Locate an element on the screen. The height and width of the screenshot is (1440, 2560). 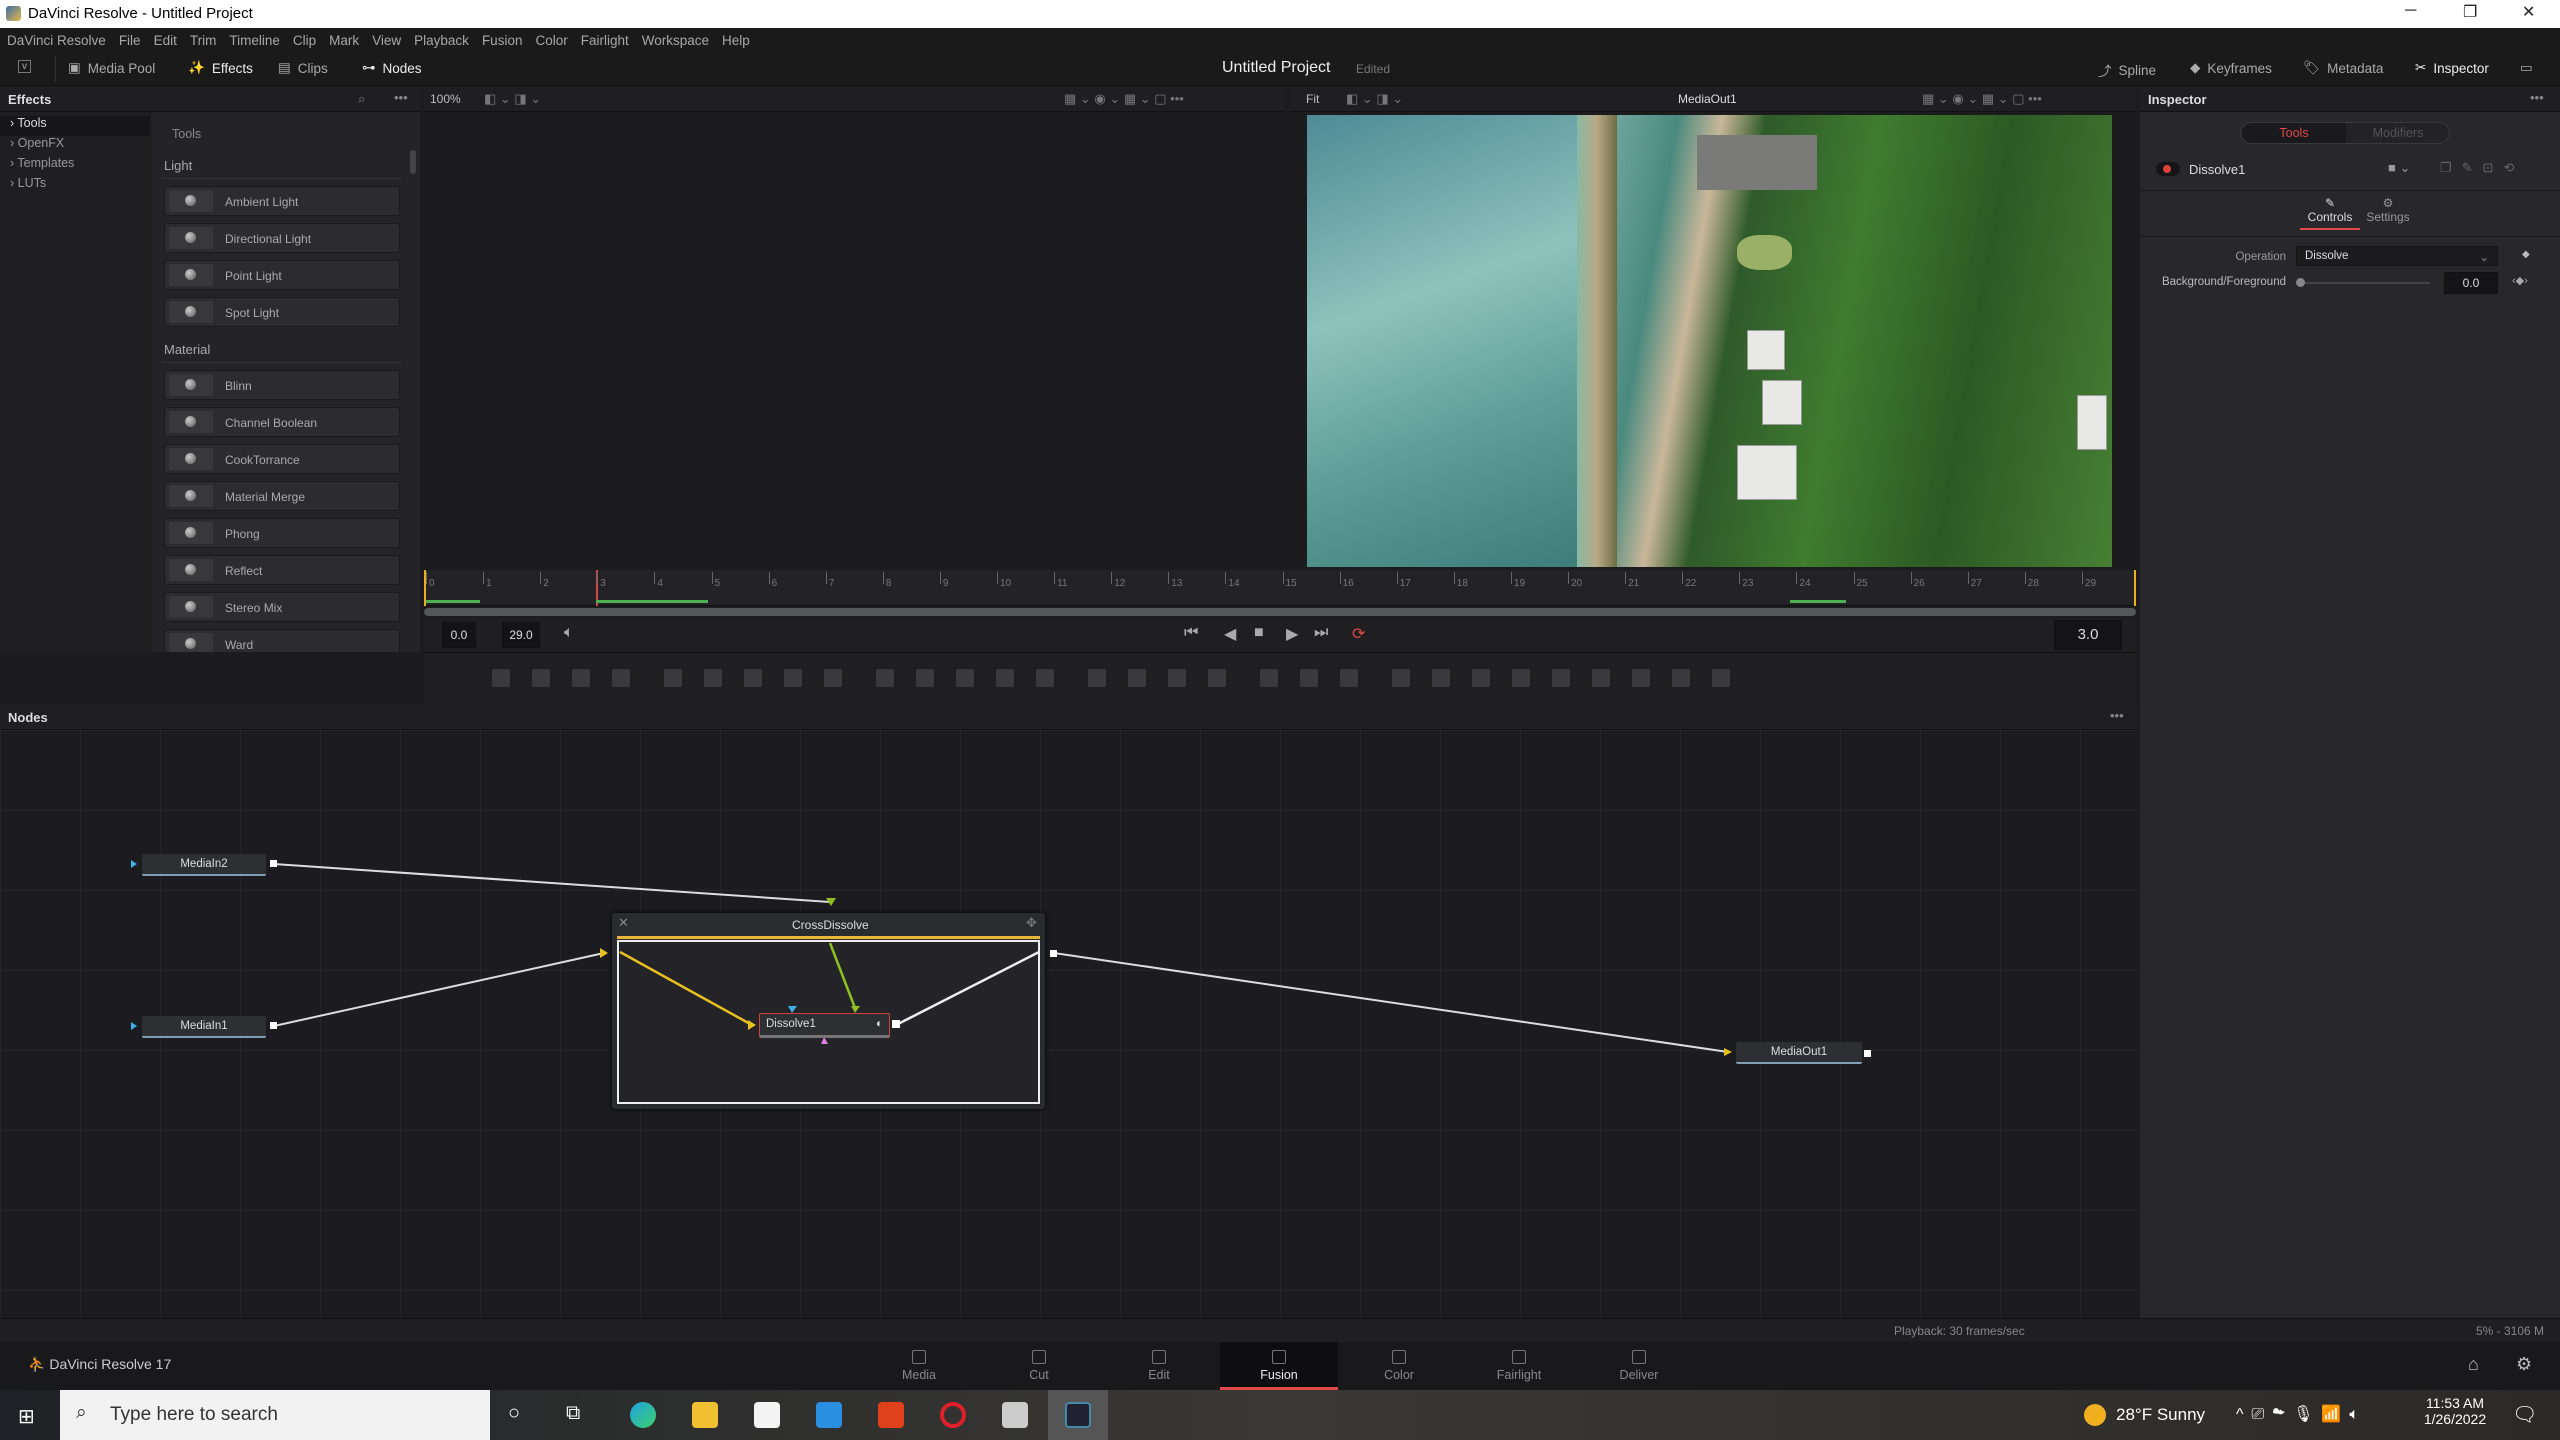
tool-item: Ambient Light is located at coordinates (282, 201).